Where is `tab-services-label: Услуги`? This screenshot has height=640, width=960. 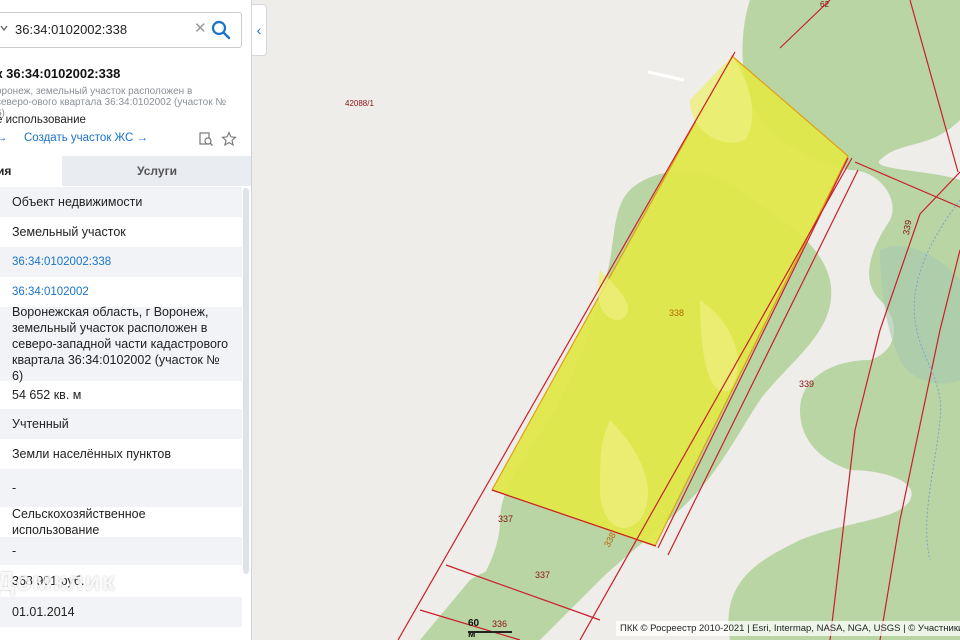 tab-services-label: Услуги is located at coordinates (157, 171).